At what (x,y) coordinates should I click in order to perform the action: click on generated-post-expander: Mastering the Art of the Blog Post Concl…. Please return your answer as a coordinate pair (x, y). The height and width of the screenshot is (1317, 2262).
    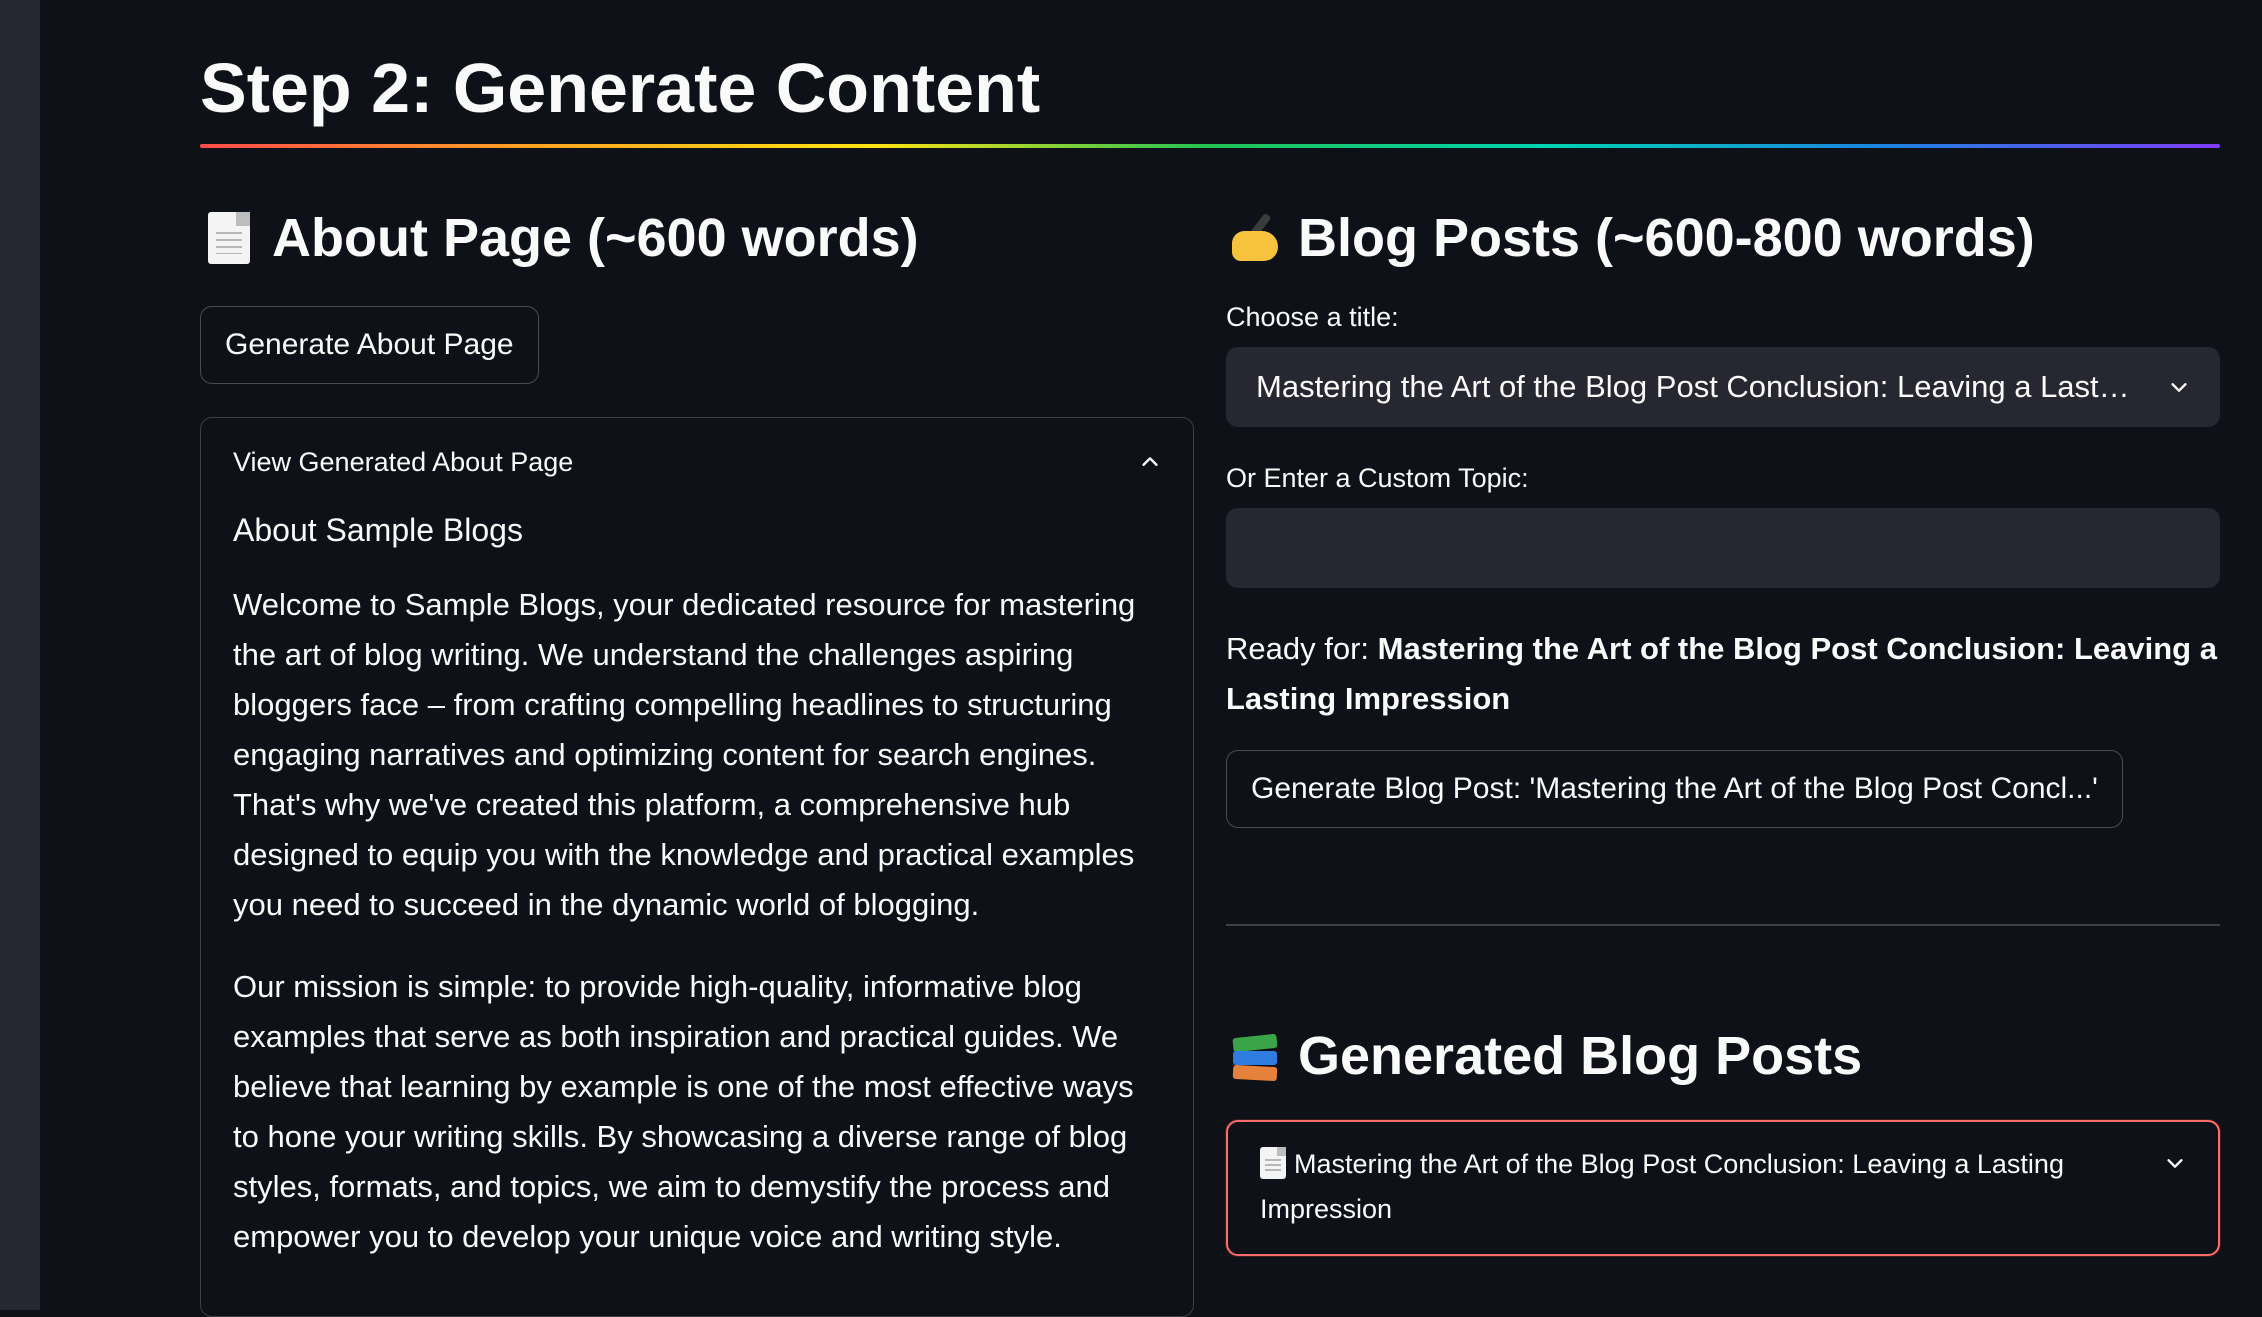
    Looking at the image, I should click on (1723, 1187).